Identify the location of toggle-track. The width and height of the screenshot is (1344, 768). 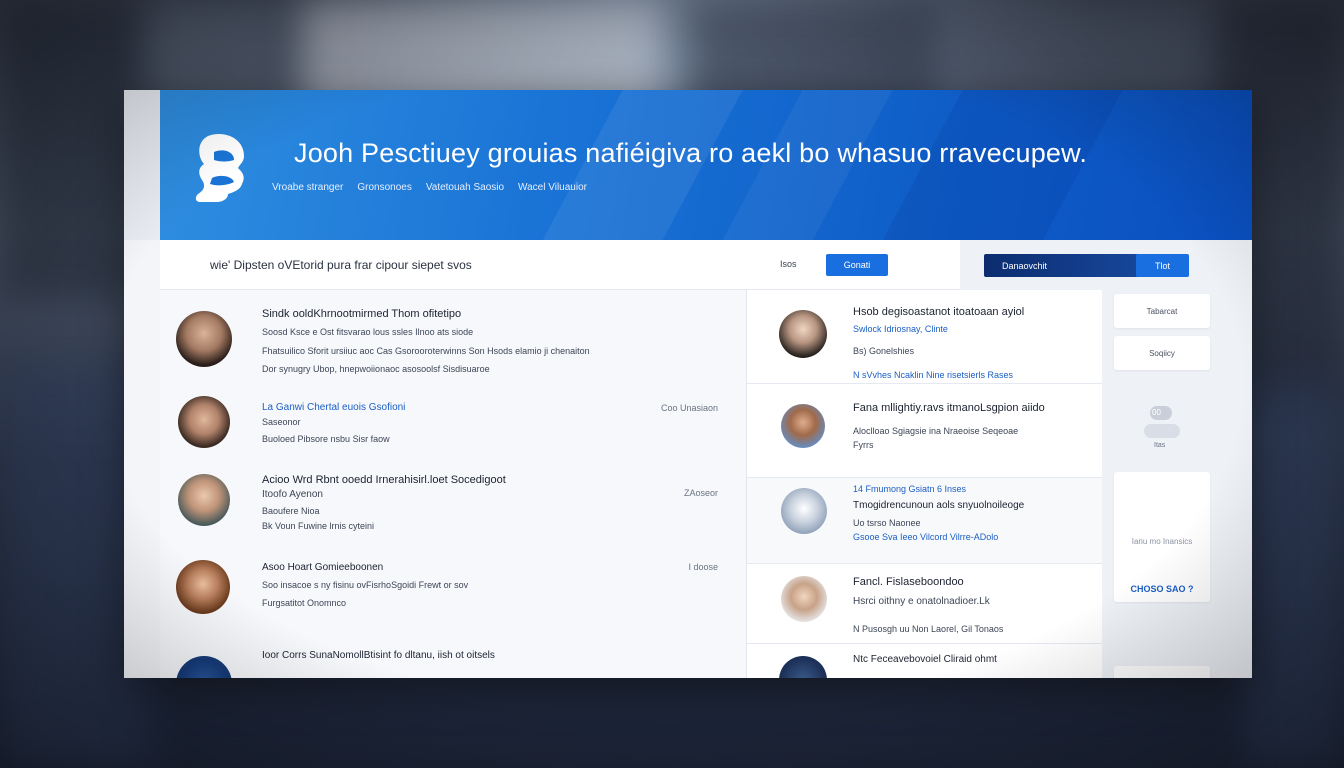
(1162, 431).